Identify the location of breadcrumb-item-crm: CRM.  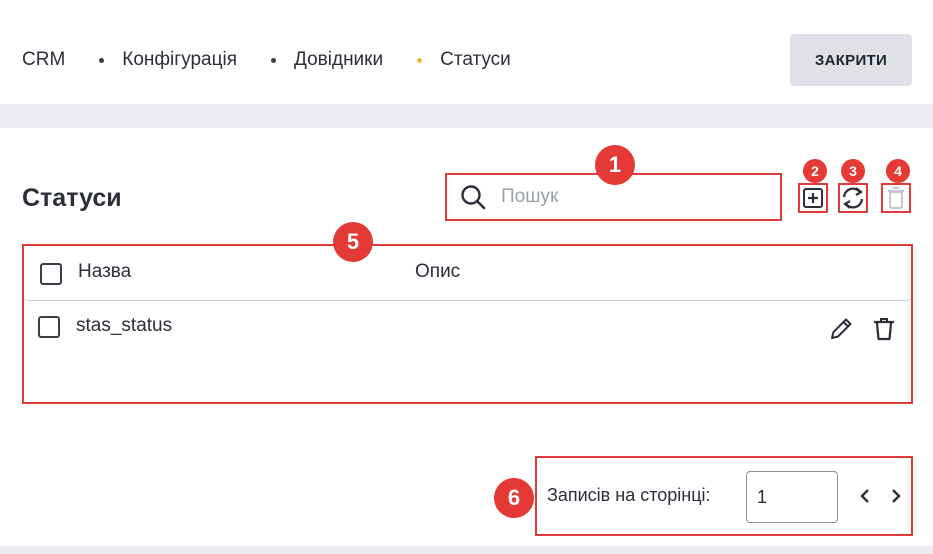
(43, 60).